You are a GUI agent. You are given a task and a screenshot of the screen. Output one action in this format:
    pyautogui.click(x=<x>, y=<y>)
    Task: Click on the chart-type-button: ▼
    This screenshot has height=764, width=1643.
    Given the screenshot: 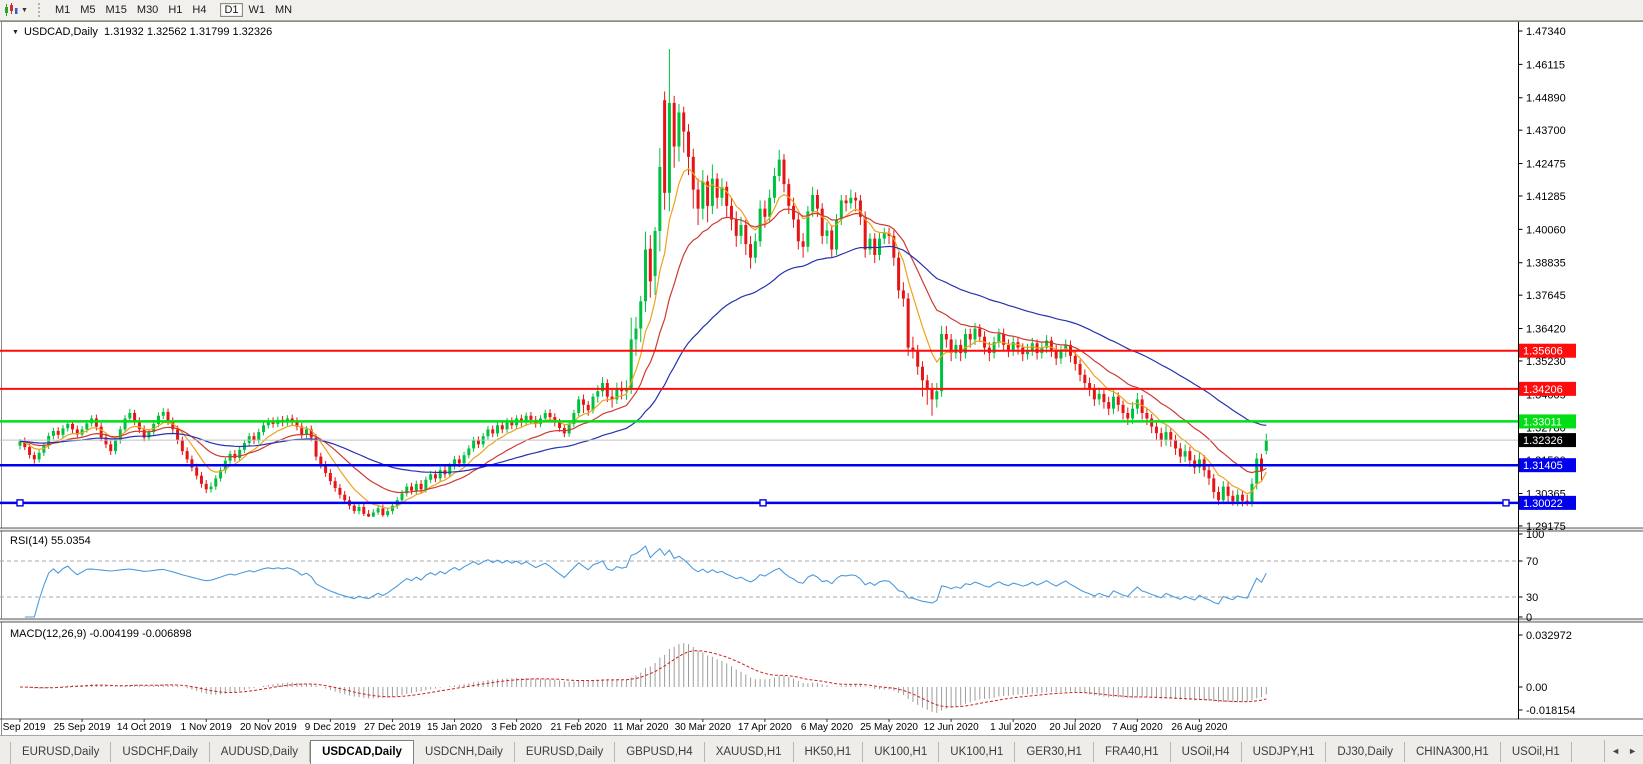 What is the action you would take?
    pyautogui.click(x=16, y=10)
    